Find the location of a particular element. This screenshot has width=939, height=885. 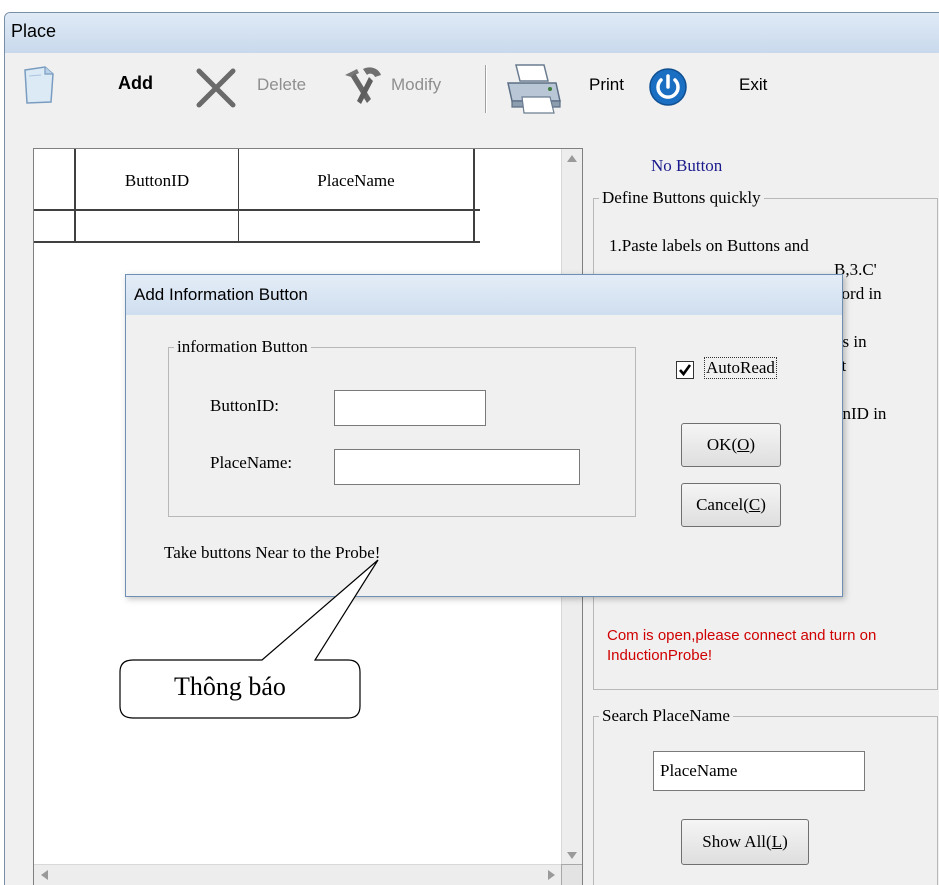

buttonid-label: ButtonID: is located at coordinates (244, 405).